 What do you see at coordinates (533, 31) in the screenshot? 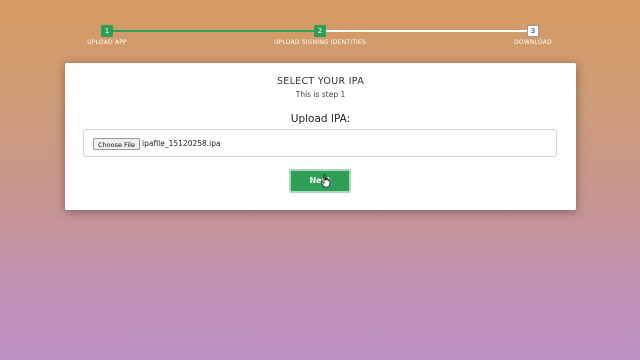
I see `step-3-indicator: 3` at bounding box center [533, 31].